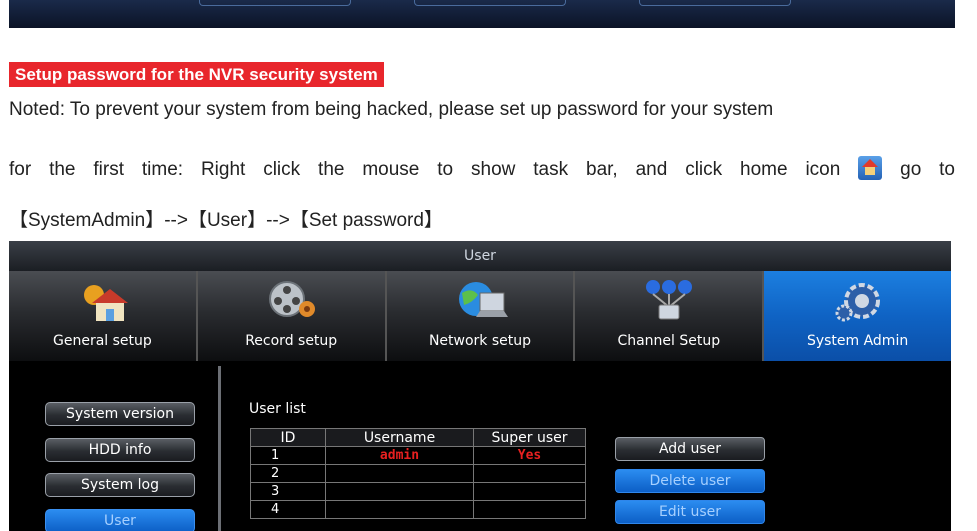 The height and width of the screenshot is (531, 977). I want to click on sidebar-item-user: User, so click(120, 520).